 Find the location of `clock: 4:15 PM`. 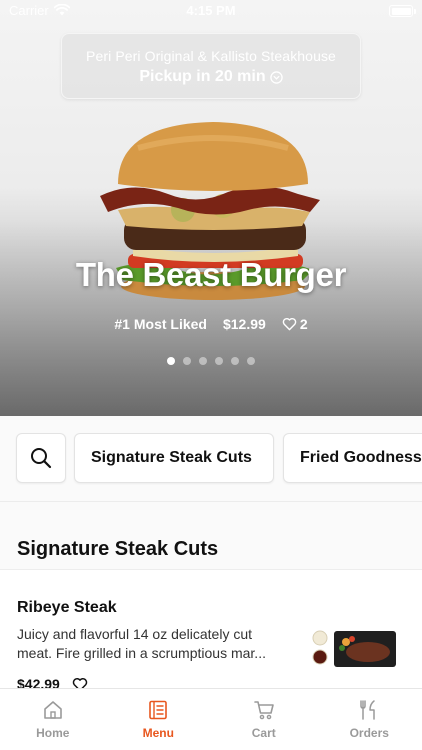

clock: 4:15 PM is located at coordinates (211, 10).